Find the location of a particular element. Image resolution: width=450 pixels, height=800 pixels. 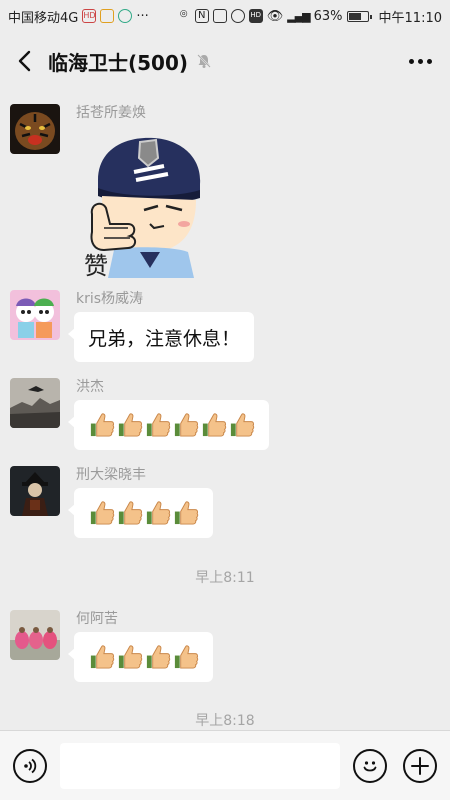

sender-name: 刑大梁晓丰 is located at coordinates (111, 475).